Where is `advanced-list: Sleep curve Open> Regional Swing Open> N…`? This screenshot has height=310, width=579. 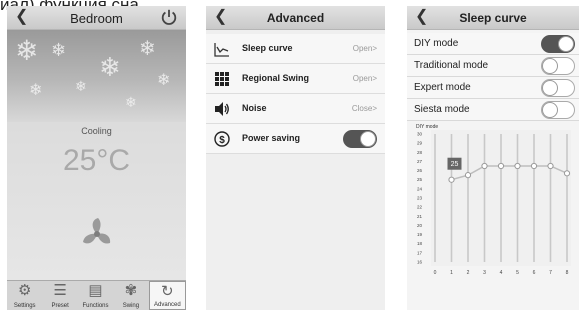 advanced-list: Sleep curve Open> Regional Swing Open> N… is located at coordinates (295, 94).